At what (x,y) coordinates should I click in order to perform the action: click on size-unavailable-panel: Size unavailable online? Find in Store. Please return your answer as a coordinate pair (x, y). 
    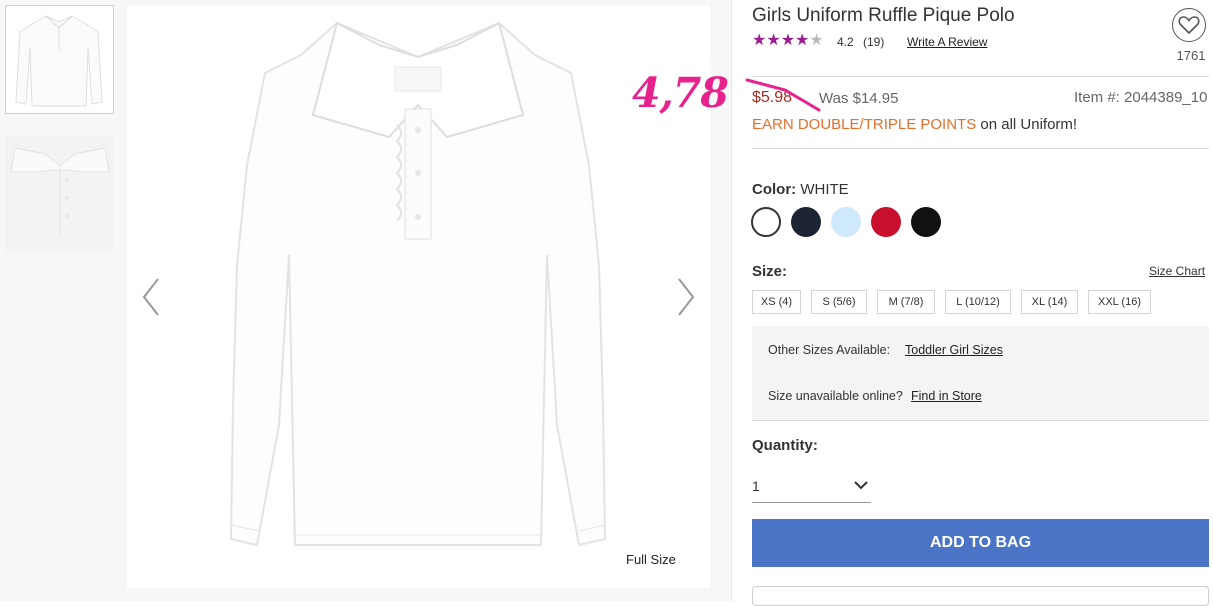
    Looking at the image, I should click on (980, 396).